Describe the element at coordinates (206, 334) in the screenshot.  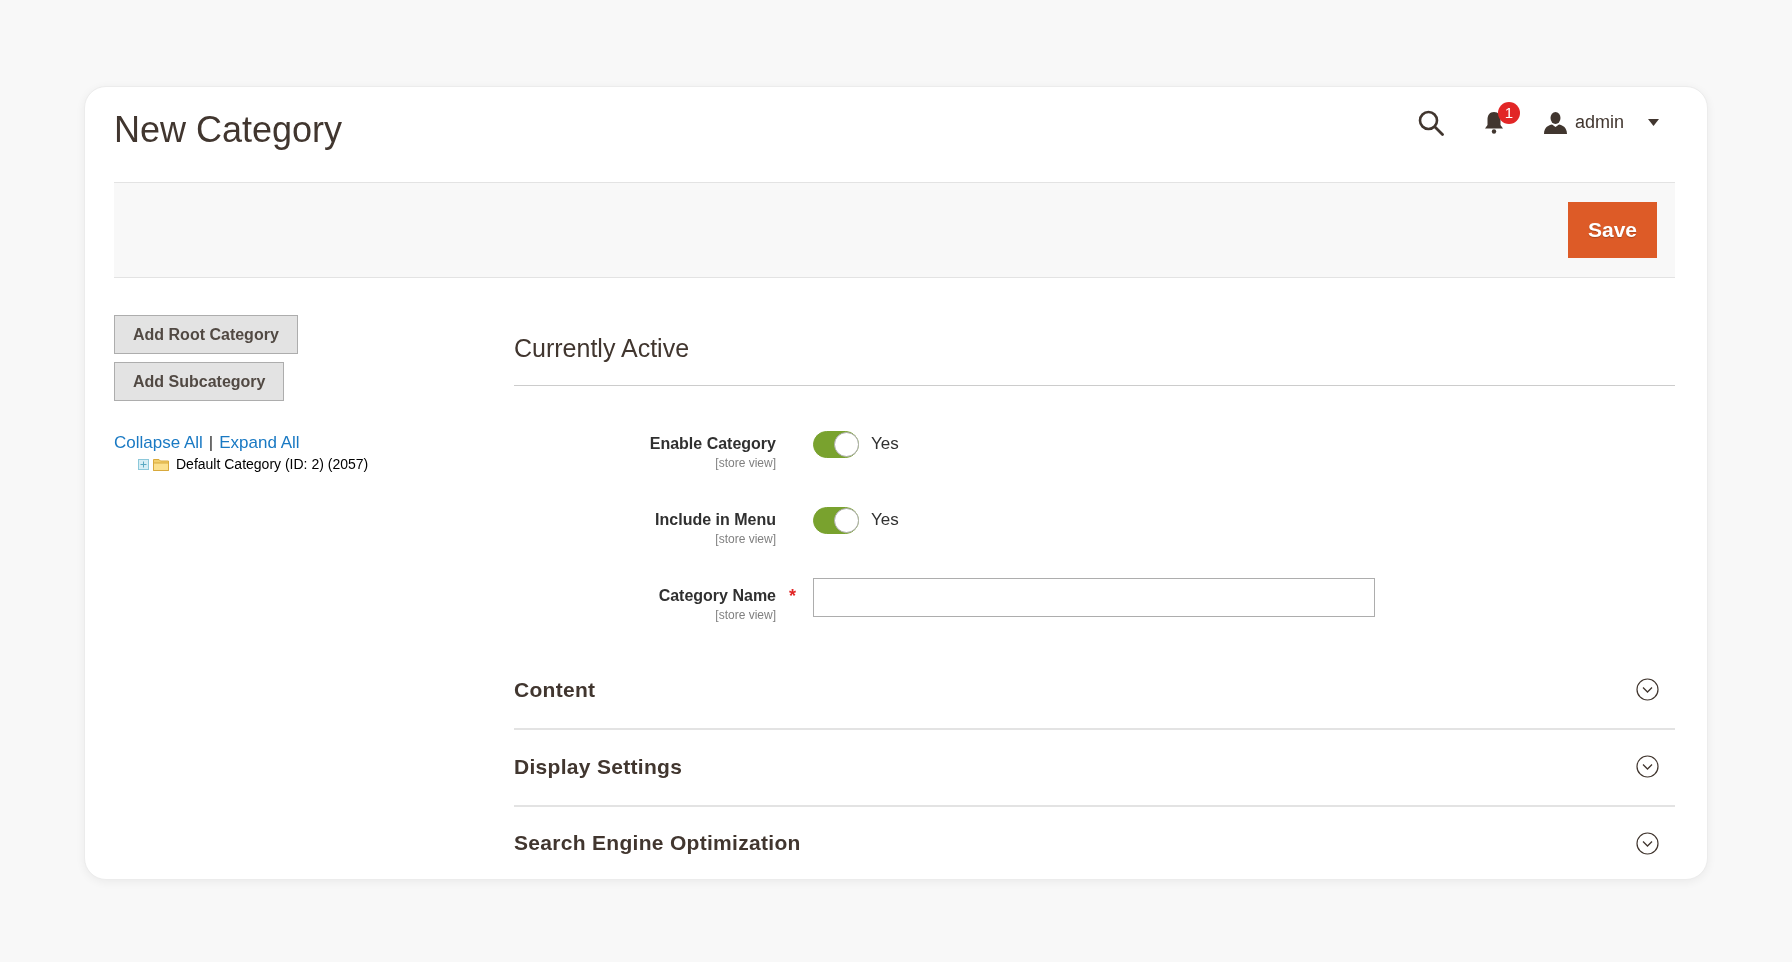
I see `category-button: Add Root Category` at that location.